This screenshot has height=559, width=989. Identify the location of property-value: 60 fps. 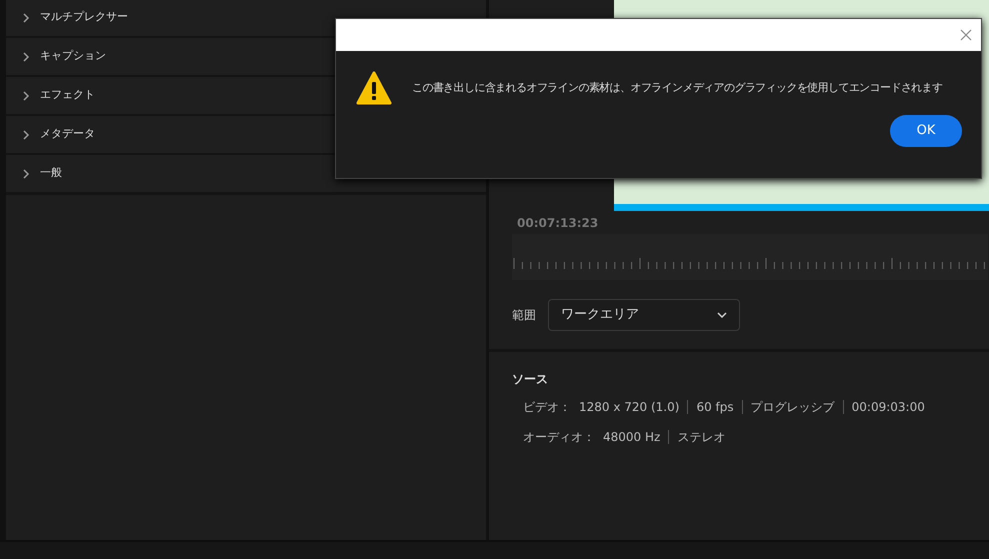
(715, 407).